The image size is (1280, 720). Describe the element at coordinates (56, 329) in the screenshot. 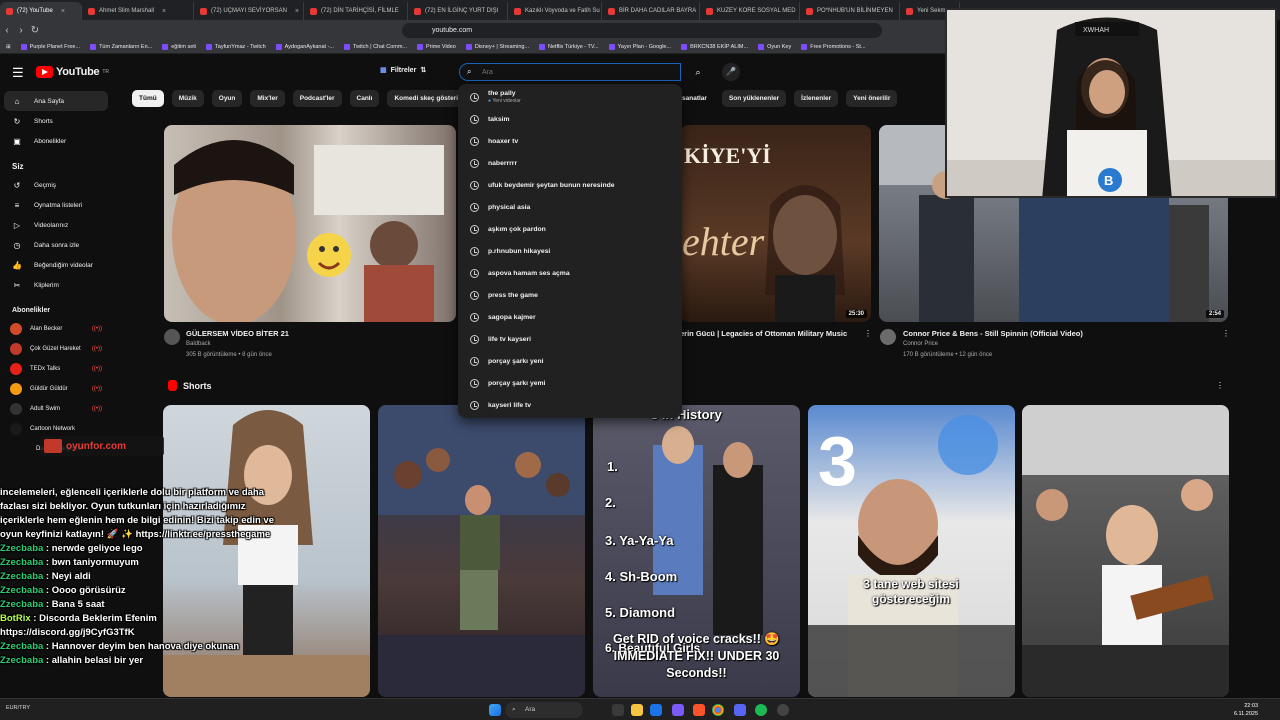

I see `sidebar-channel: Alan Becker ((•))` at that location.